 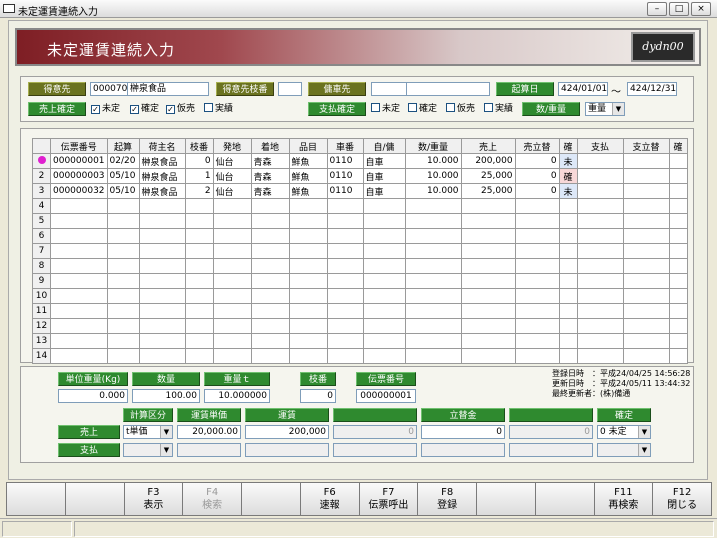 What do you see at coordinates (218, 109) in the screenshot?
I see `uriage-check-jisseki: 実績` at bounding box center [218, 109].